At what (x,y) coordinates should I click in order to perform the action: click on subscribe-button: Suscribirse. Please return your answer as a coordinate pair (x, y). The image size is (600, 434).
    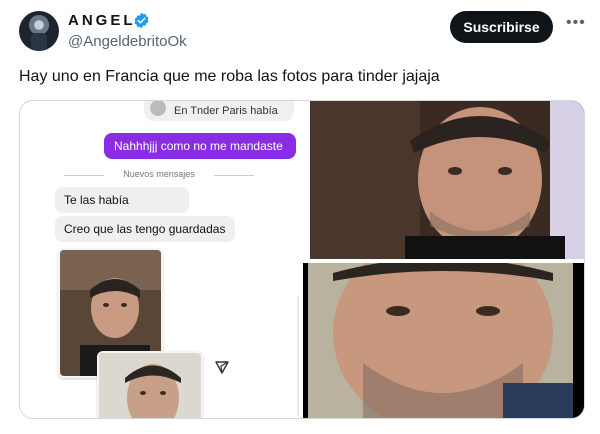
    Looking at the image, I should click on (501, 27).